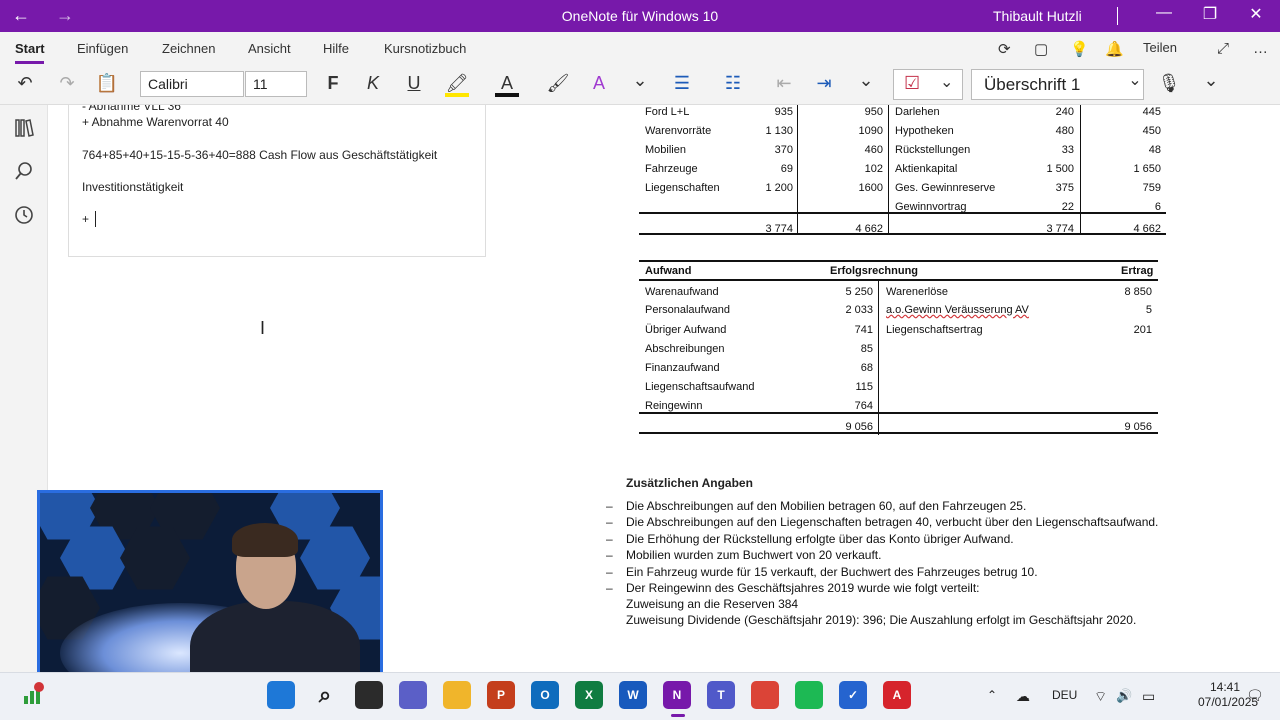 Image resolution: width=1280 pixels, height=720 pixels. Describe the element at coordinates (667, 112) in the screenshot. I see `bilanz-label: Ford L+L` at that location.